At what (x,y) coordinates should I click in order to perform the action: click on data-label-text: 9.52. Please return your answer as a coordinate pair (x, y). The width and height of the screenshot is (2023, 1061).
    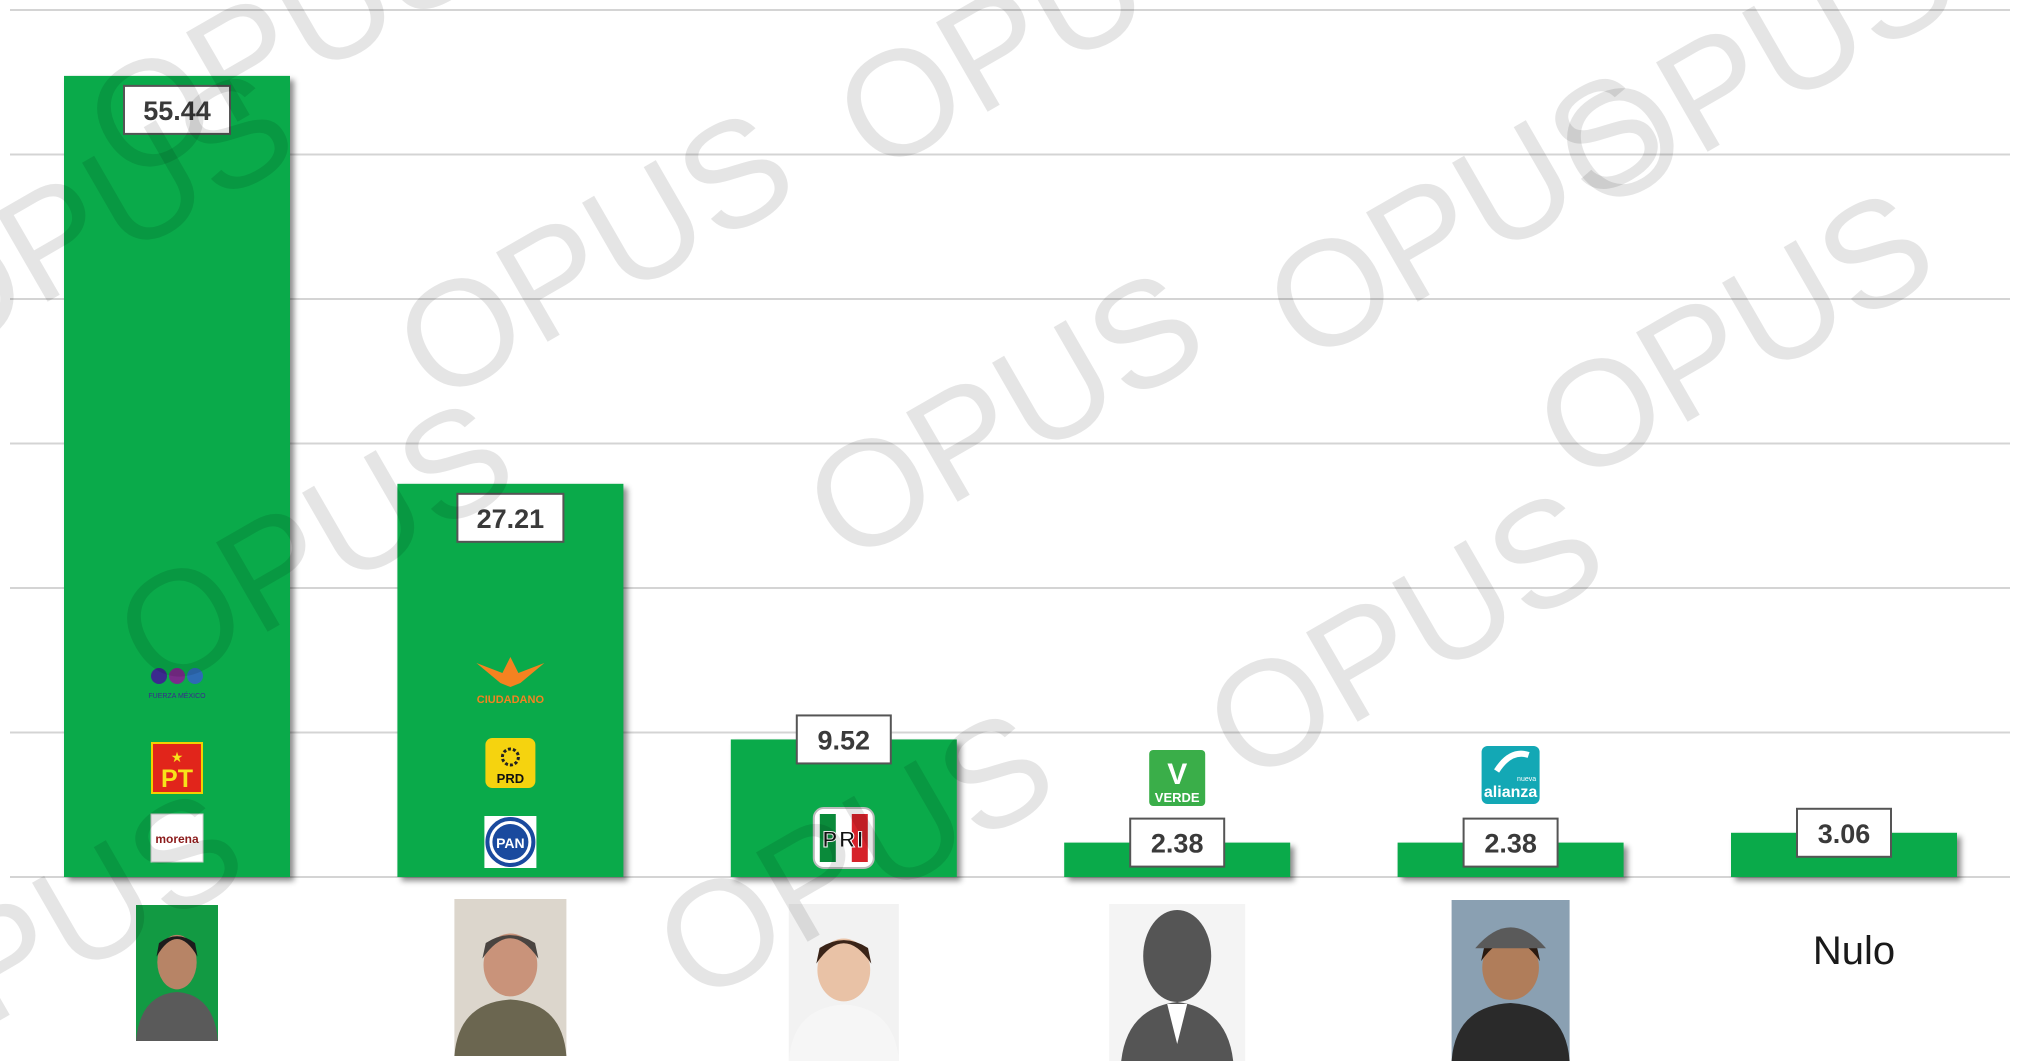
    Looking at the image, I should click on (844, 740).